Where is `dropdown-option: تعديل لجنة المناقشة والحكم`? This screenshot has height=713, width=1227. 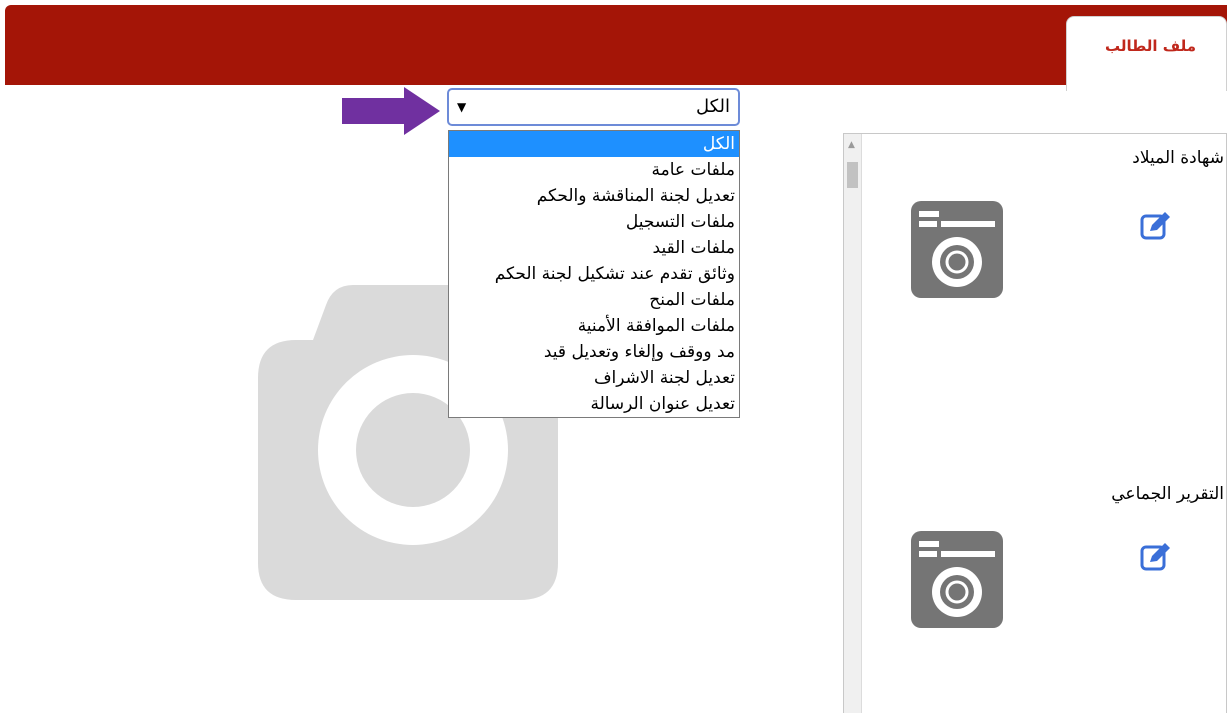
dropdown-option: تعديل لجنة المناقشة والحكم is located at coordinates (594, 196).